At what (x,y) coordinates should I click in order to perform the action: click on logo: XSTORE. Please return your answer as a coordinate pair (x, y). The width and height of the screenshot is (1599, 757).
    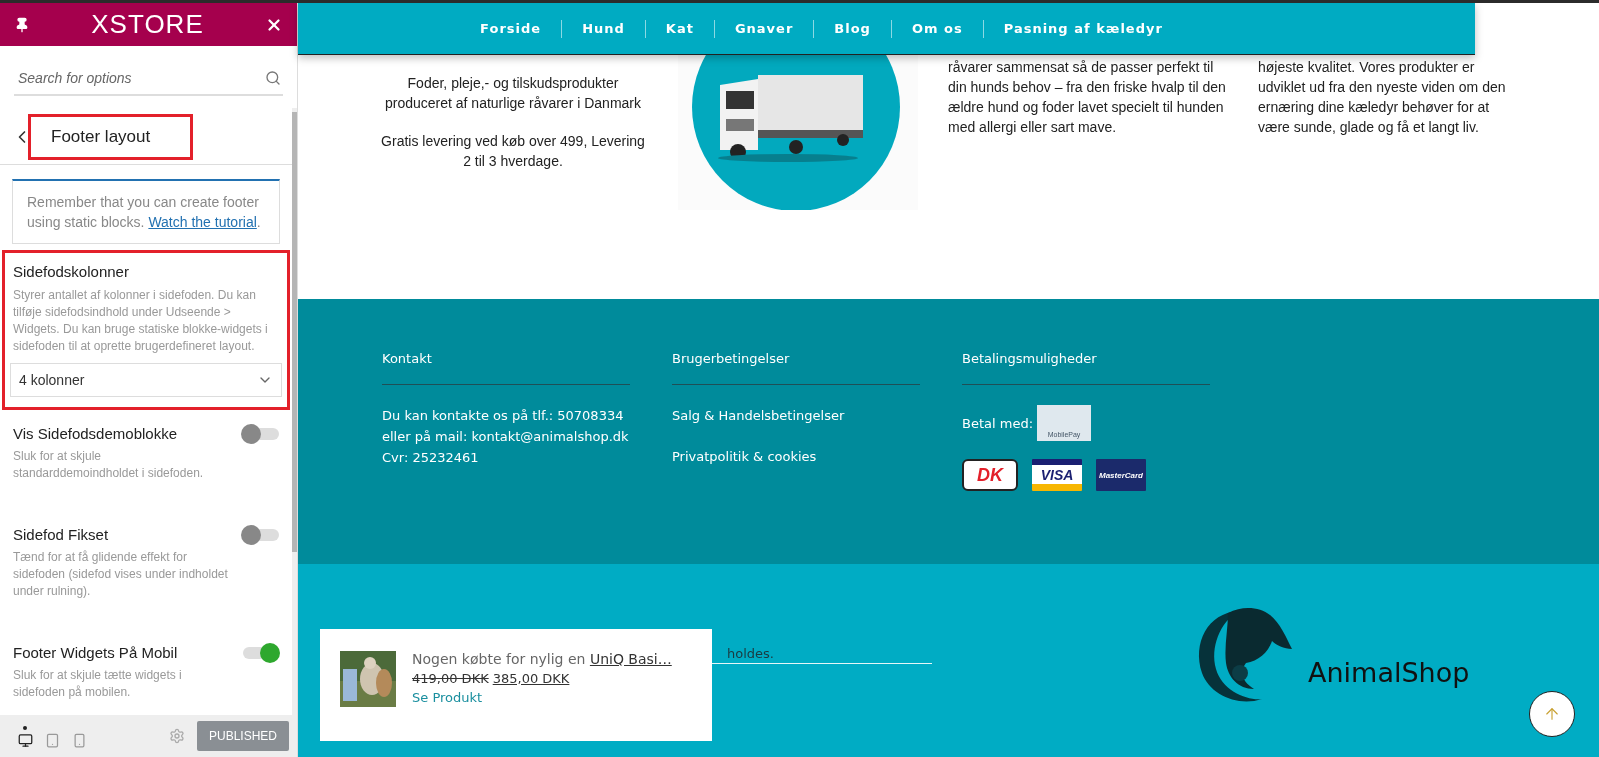
    Looking at the image, I should click on (147, 24).